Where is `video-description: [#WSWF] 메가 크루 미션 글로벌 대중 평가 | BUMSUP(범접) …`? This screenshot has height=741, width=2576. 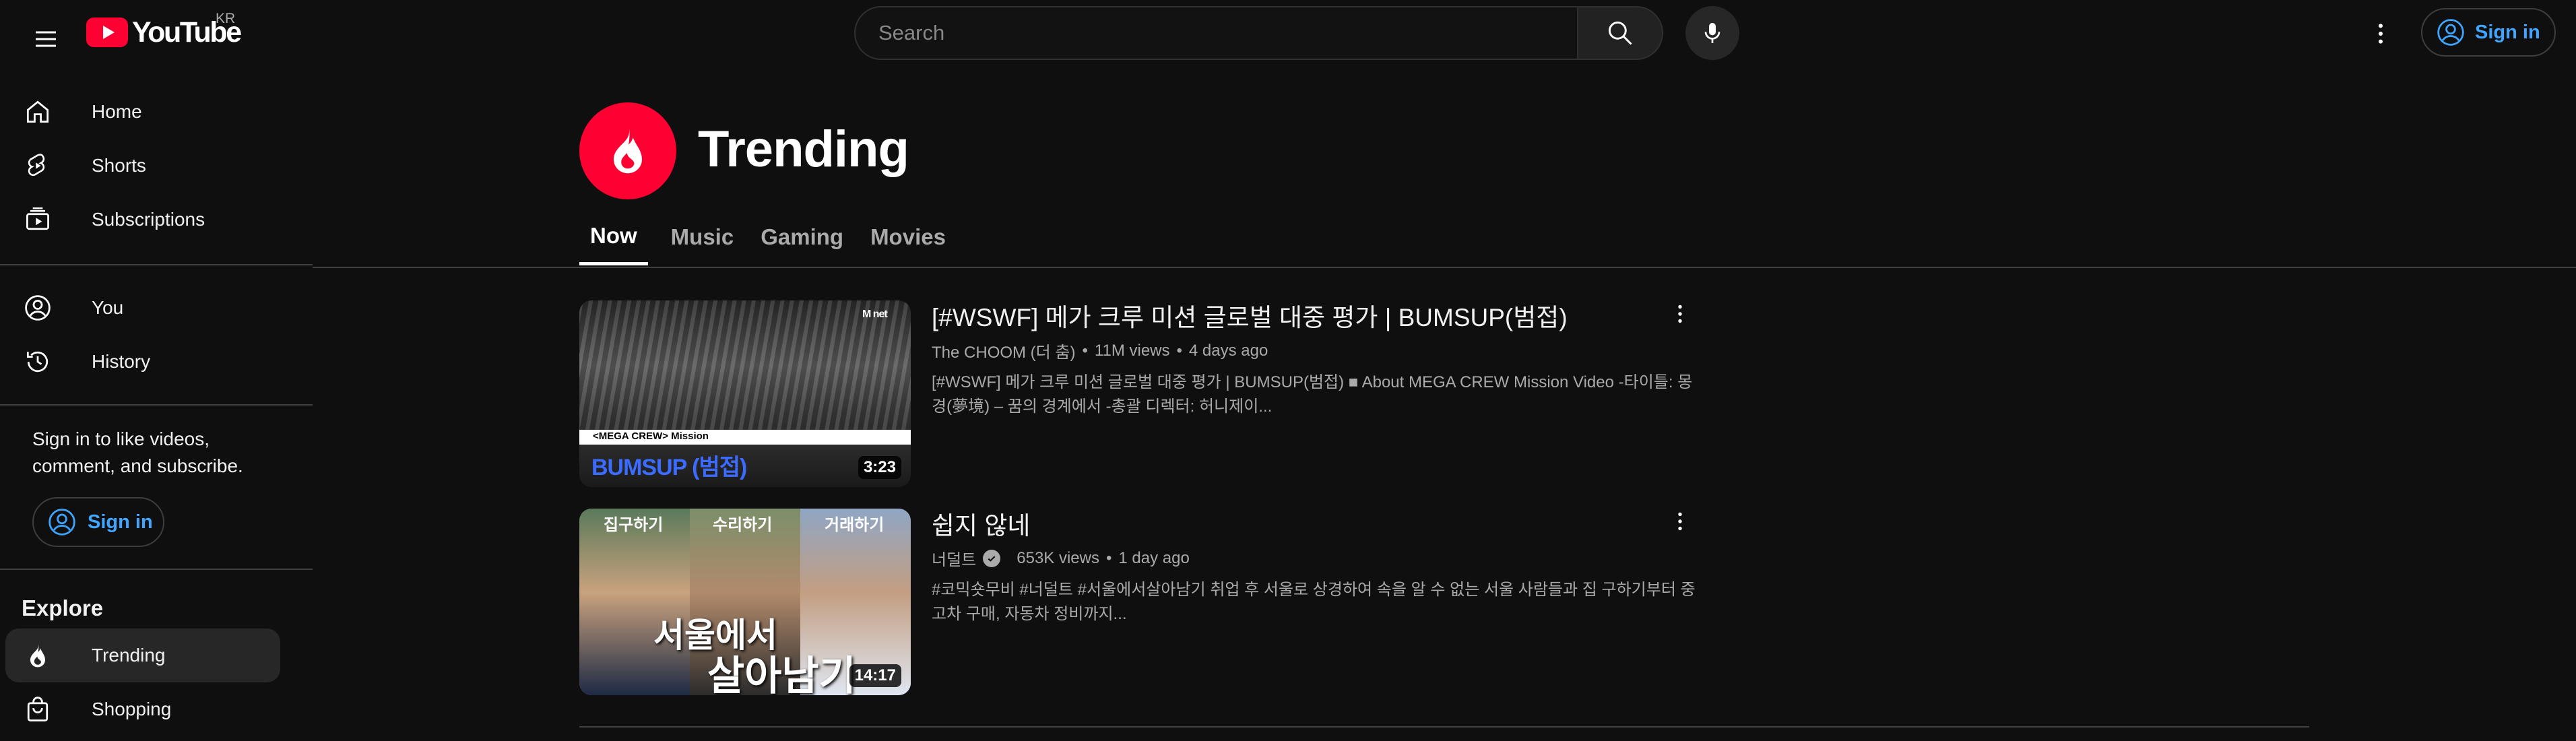 video-description: [#WSWF] 메가 크루 미션 글로벌 대중 평가 | BUMSUP(범접) … is located at coordinates (1312, 394).